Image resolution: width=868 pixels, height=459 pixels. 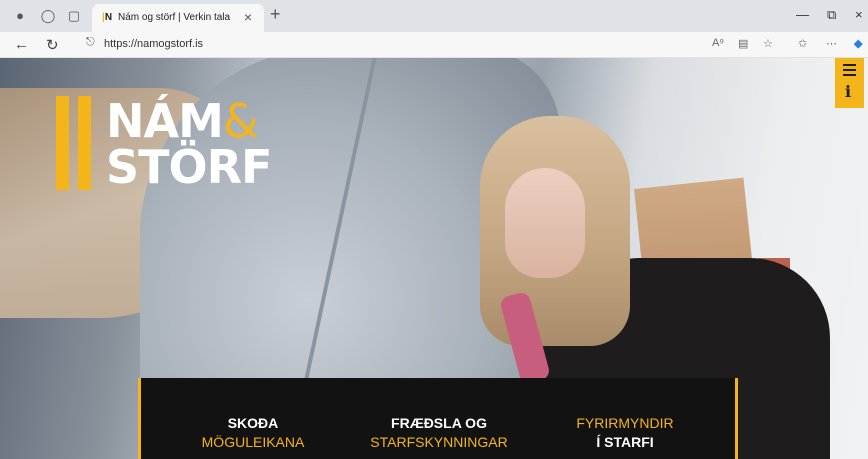 I want to click on back-icon: ←, so click(x=21, y=44).